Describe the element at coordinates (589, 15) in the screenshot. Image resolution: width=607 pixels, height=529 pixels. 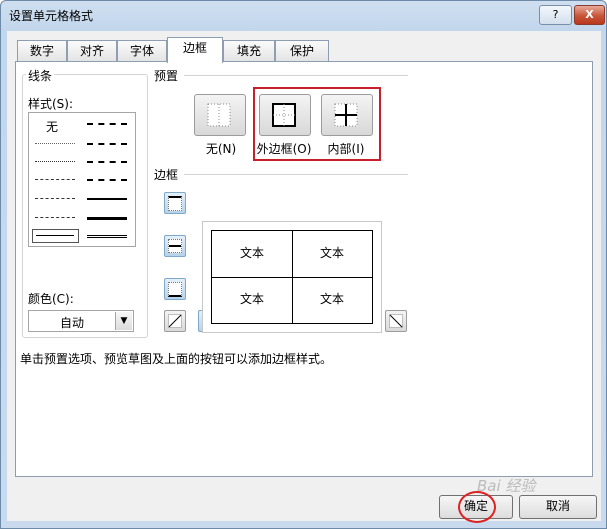
I see `close-button: X` at that location.